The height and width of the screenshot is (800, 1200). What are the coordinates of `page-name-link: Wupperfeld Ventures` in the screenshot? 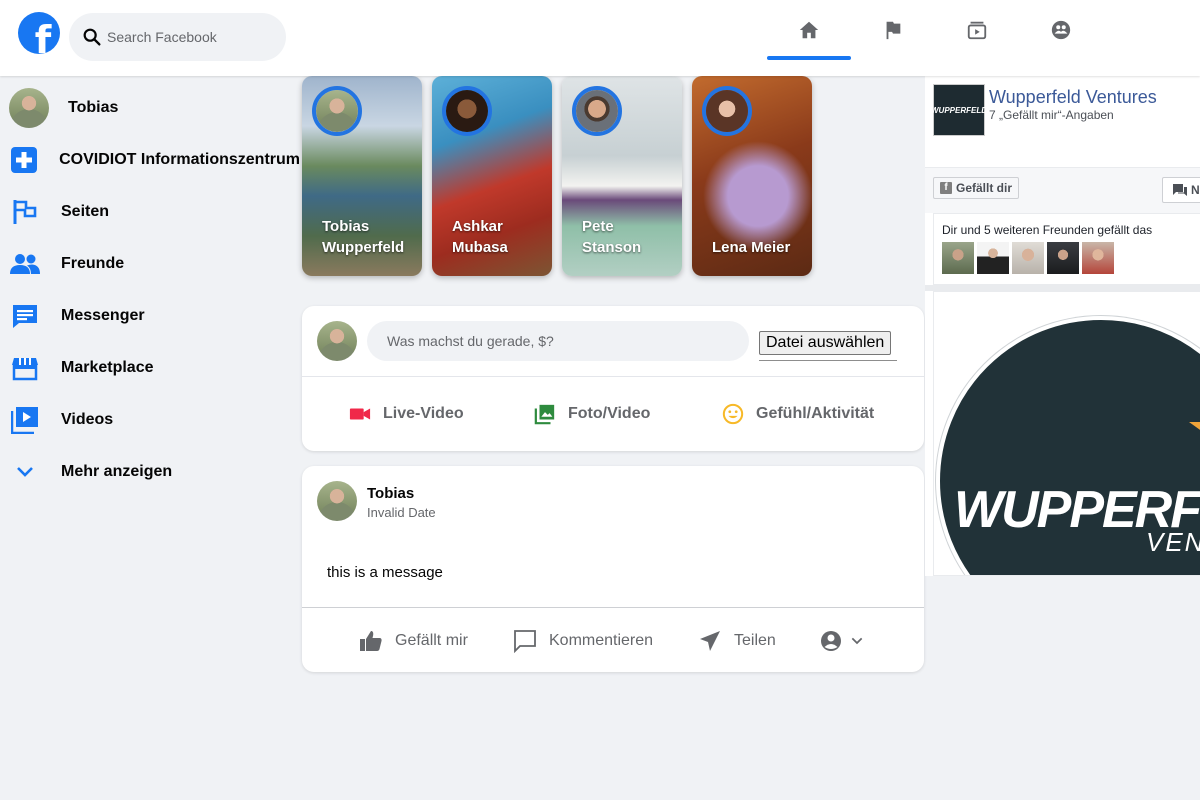 It's located at (1073, 97).